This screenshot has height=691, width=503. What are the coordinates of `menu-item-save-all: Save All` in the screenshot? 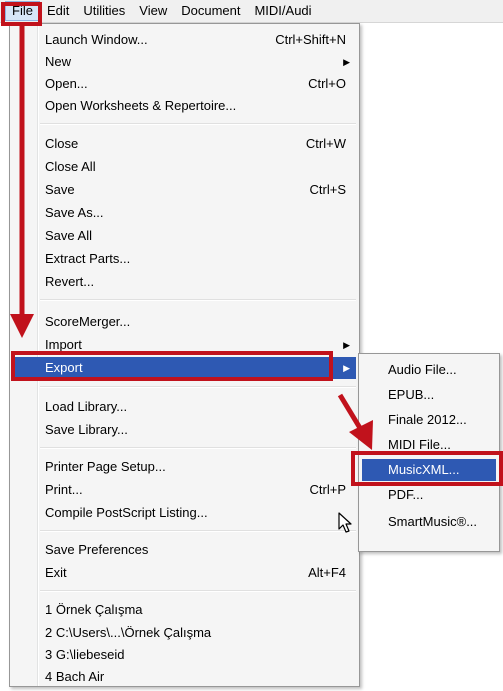 It's located at (184, 236).